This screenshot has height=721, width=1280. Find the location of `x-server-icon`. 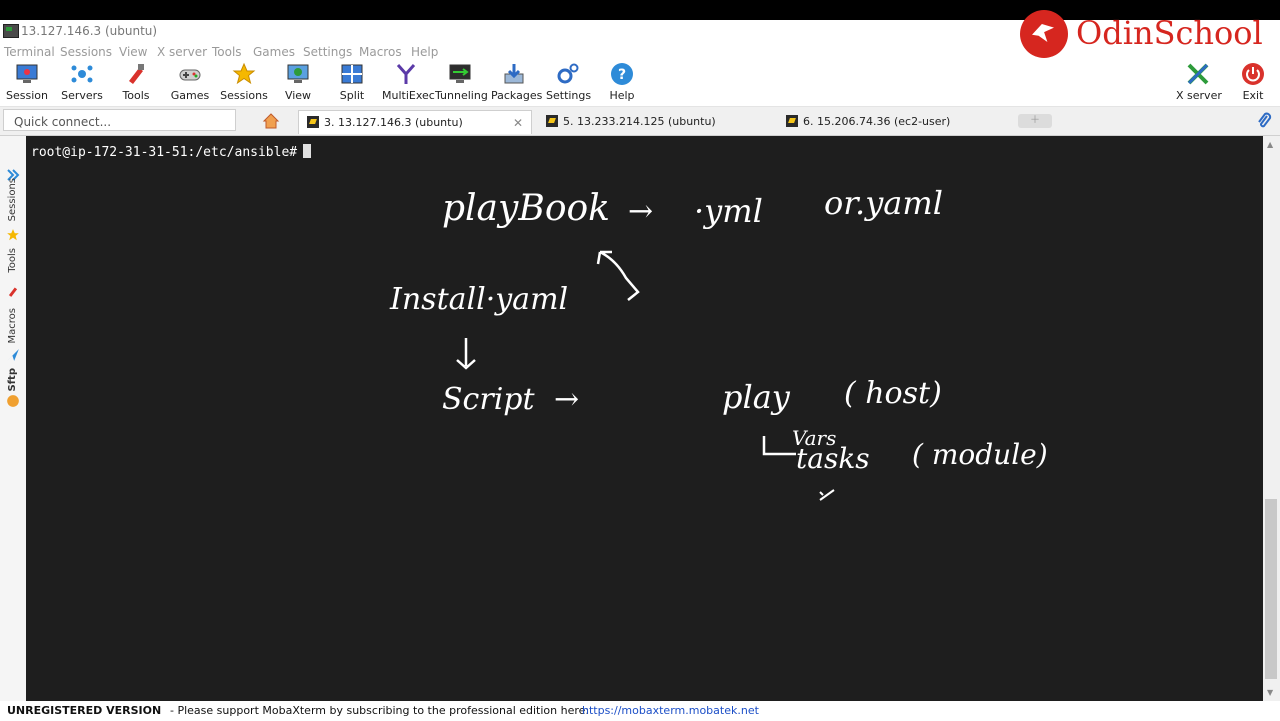

x-server-icon is located at coordinates (1198, 74).